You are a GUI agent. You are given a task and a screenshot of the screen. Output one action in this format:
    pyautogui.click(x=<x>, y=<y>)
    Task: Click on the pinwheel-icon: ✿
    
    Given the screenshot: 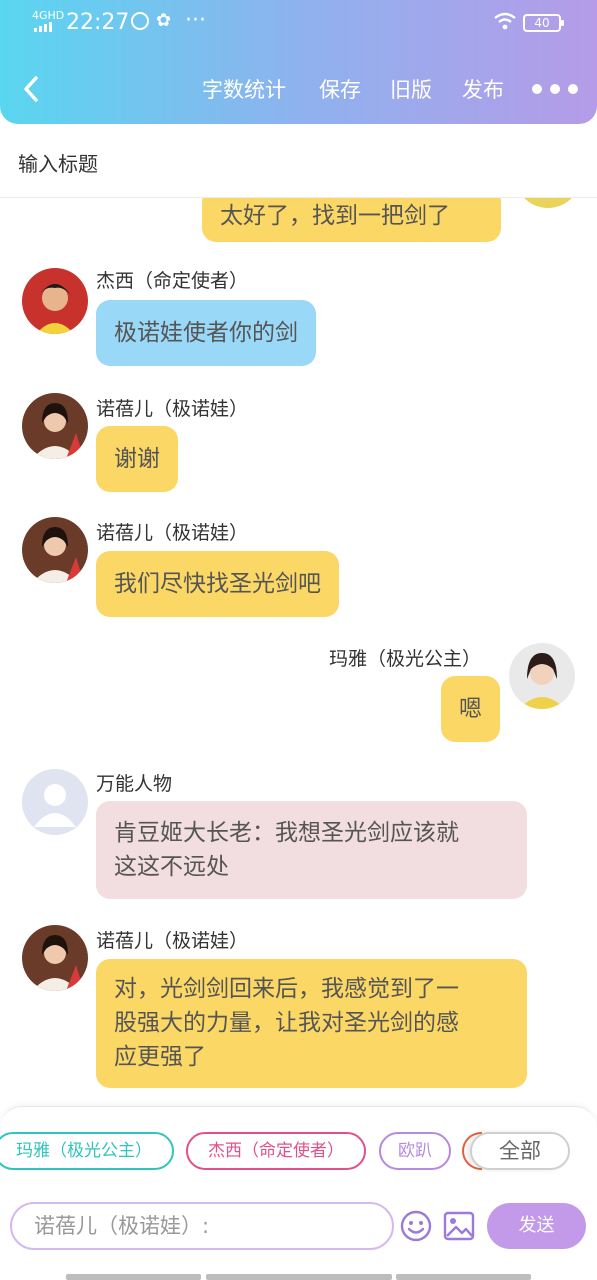 What is the action you would take?
    pyautogui.click(x=164, y=20)
    